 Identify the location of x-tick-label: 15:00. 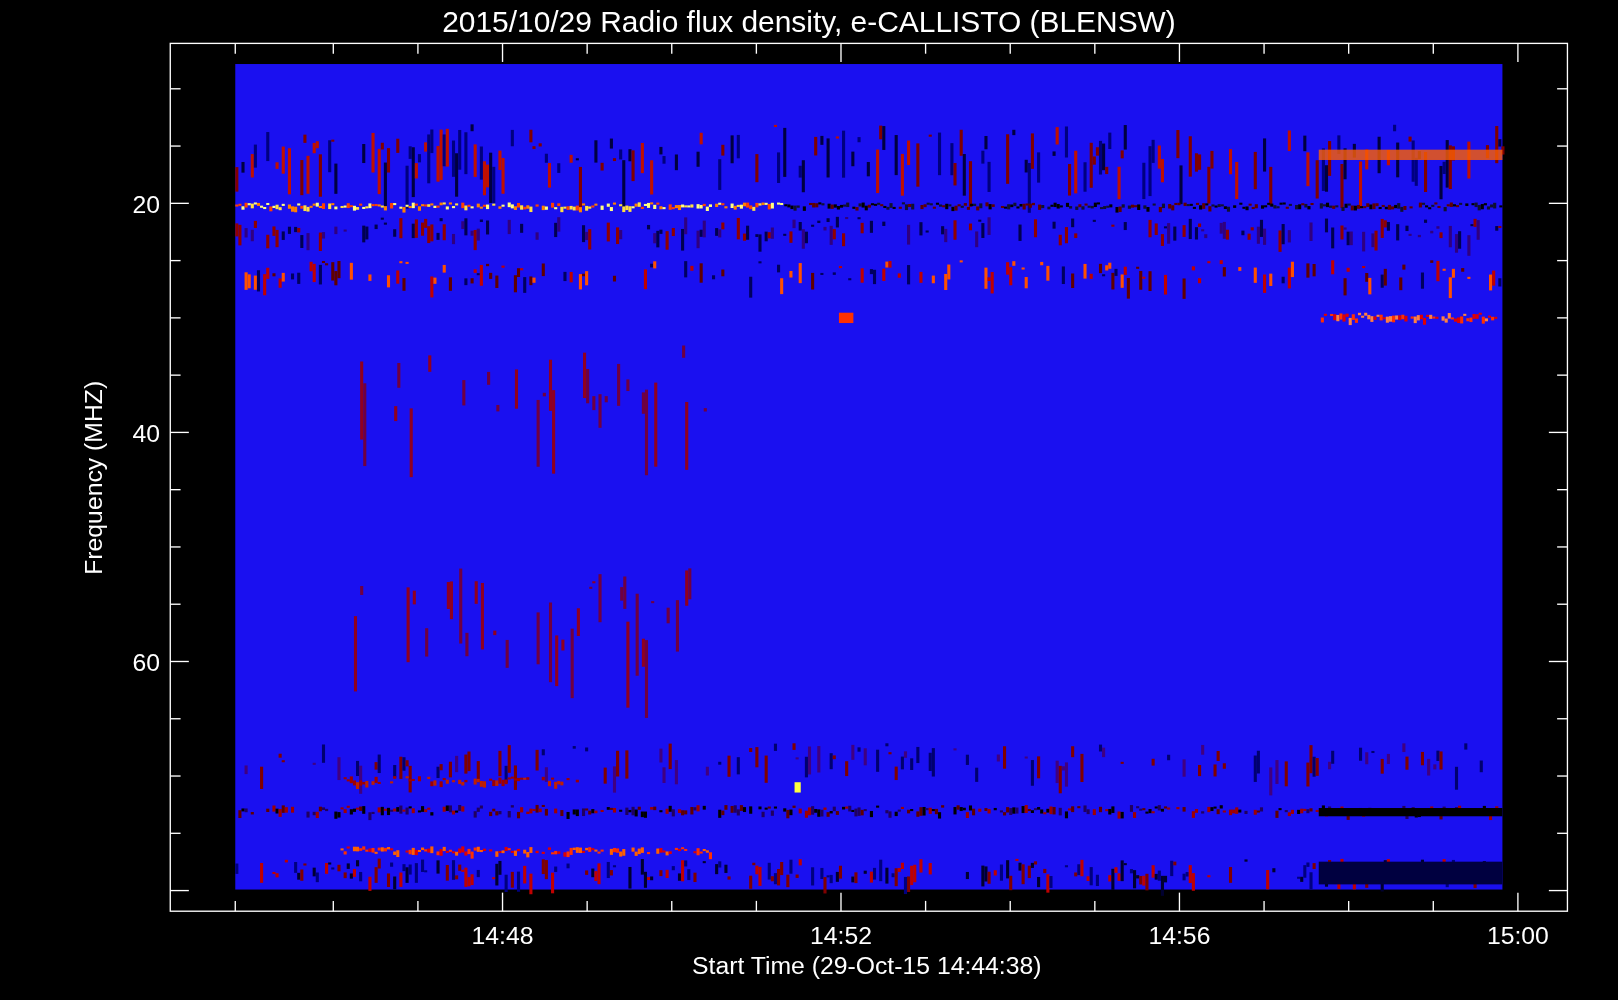
(1517, 936).